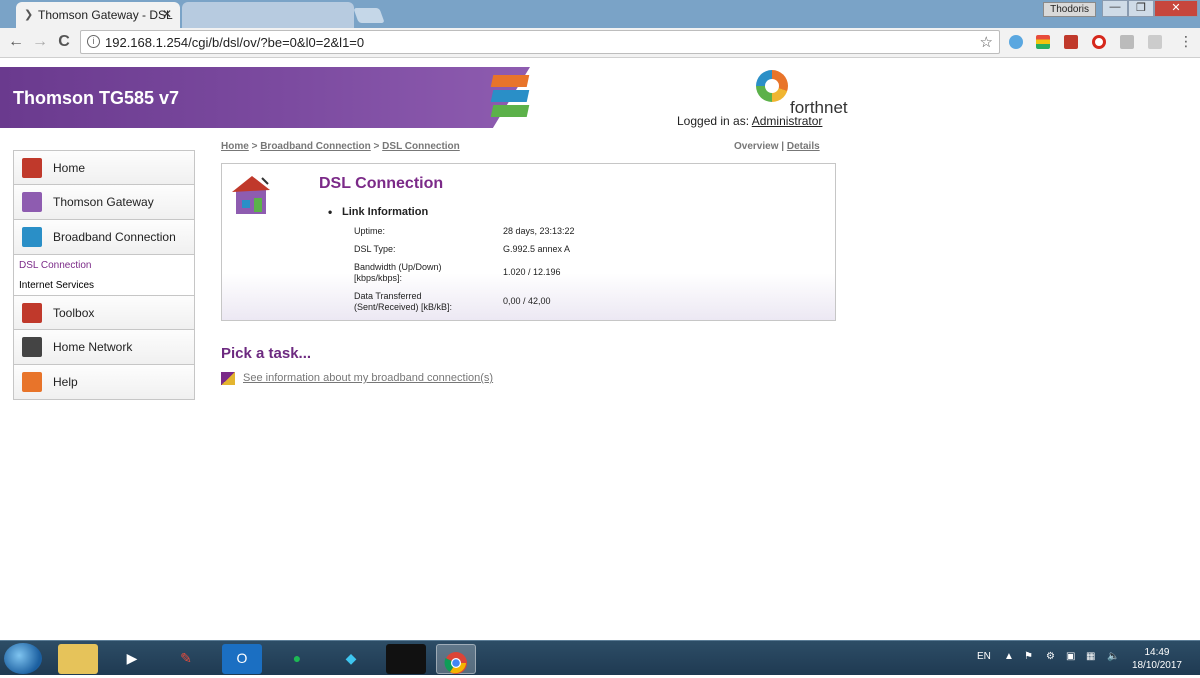 The width and height of the screenshot is (1200, 678). I want to click on login-status: Logged in as: Administrator, so click(749, 121).